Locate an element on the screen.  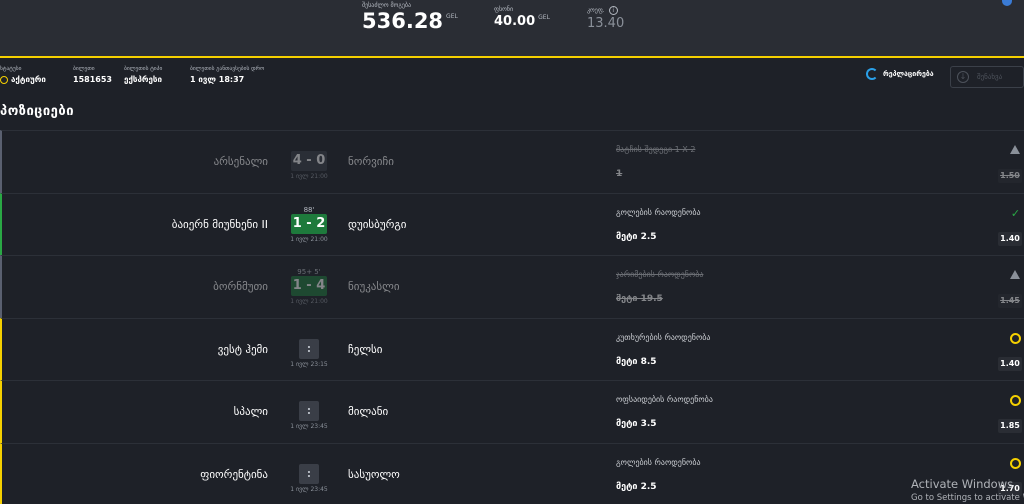
download-icon: ↓ is located at coordinates (963, 77).